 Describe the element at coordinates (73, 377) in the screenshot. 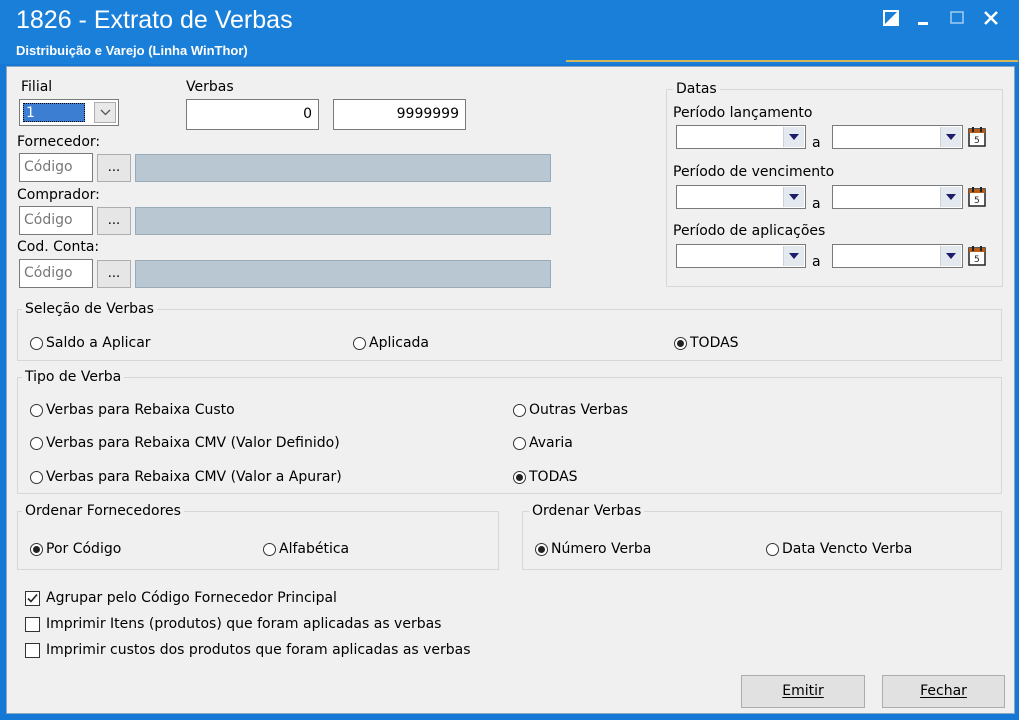

I see `tipo-verba-title: Tipo de Verba` at that location.